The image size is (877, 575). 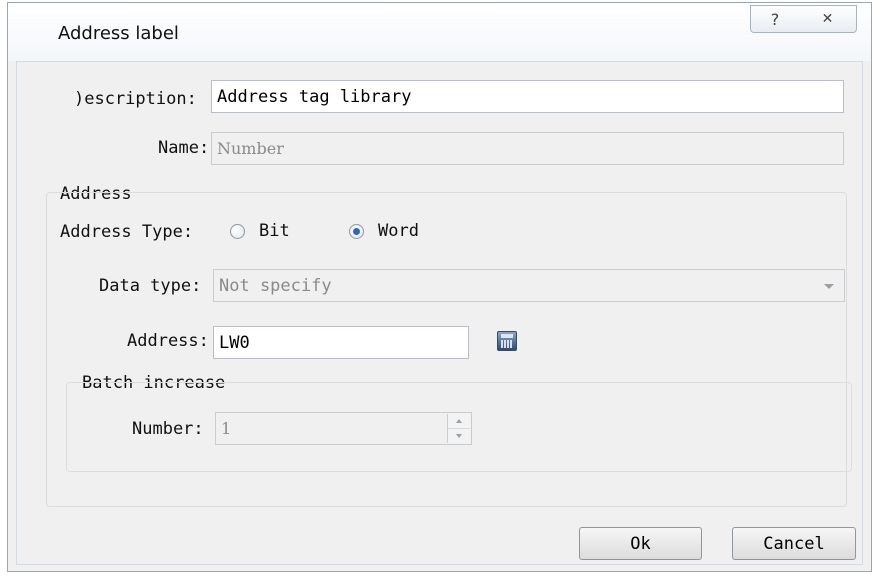 What do you see at coordinates (529, 285) in the screenshot?
I see `data-type-select: Not specify` at bounding box center [529, 285].